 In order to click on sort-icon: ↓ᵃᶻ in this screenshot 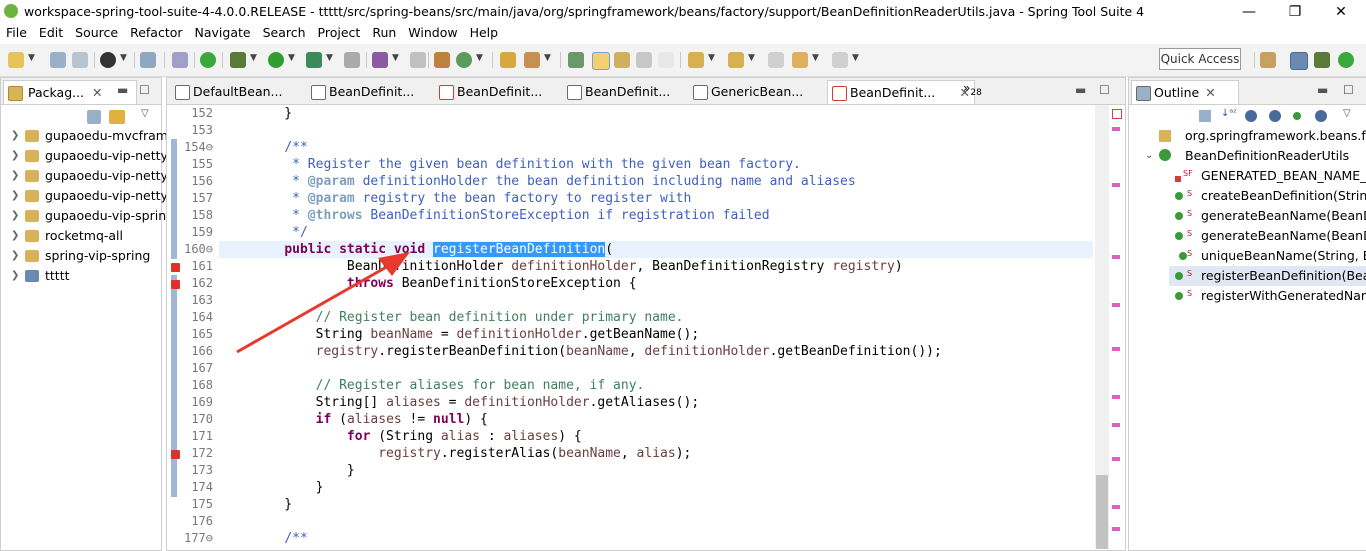, I will do `click(1229, 113)`.